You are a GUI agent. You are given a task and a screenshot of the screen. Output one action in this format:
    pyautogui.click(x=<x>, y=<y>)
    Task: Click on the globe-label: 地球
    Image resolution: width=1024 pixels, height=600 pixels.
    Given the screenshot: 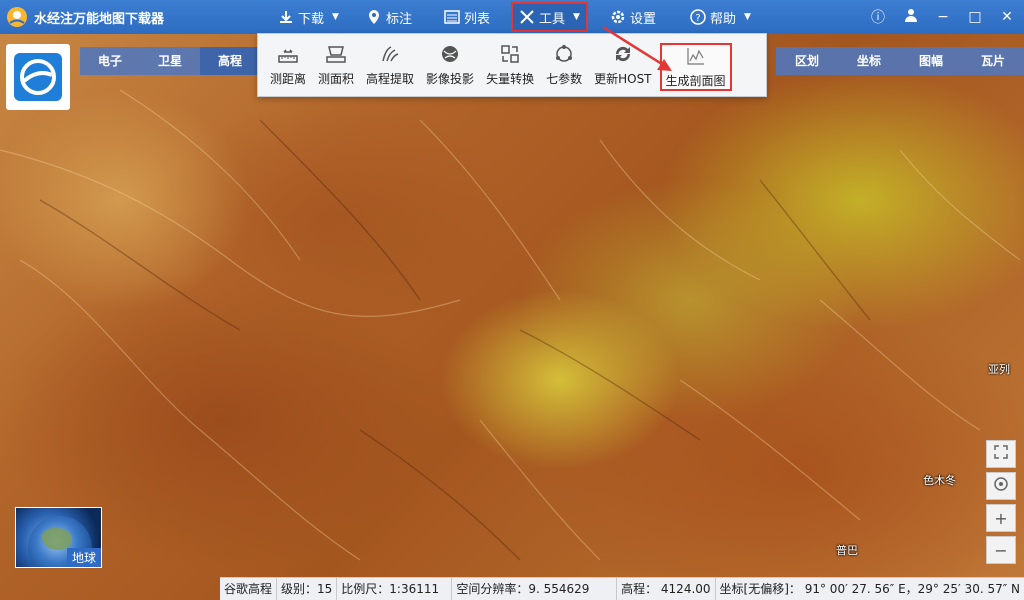 What is the action you would take?
    pyautogui.click(x=83, y=557)
    